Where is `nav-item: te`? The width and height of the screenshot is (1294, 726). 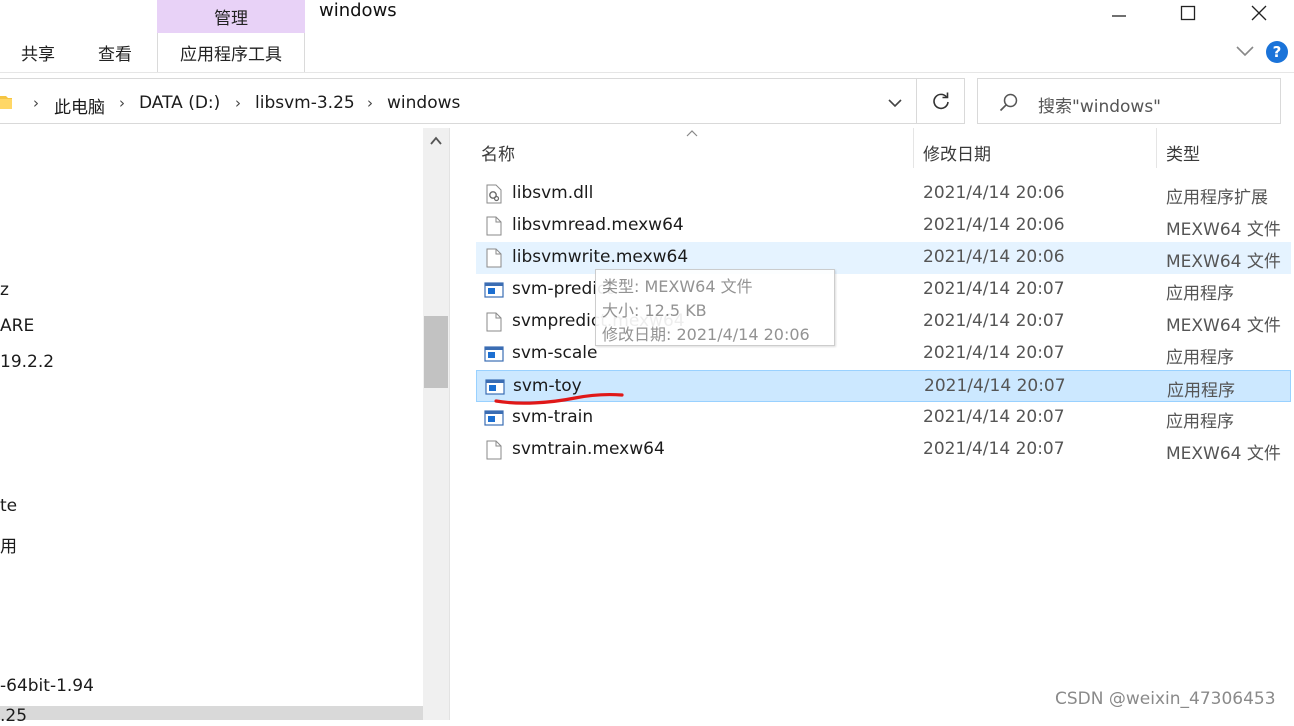
nav-item: te is located at coordinates (8, 506).